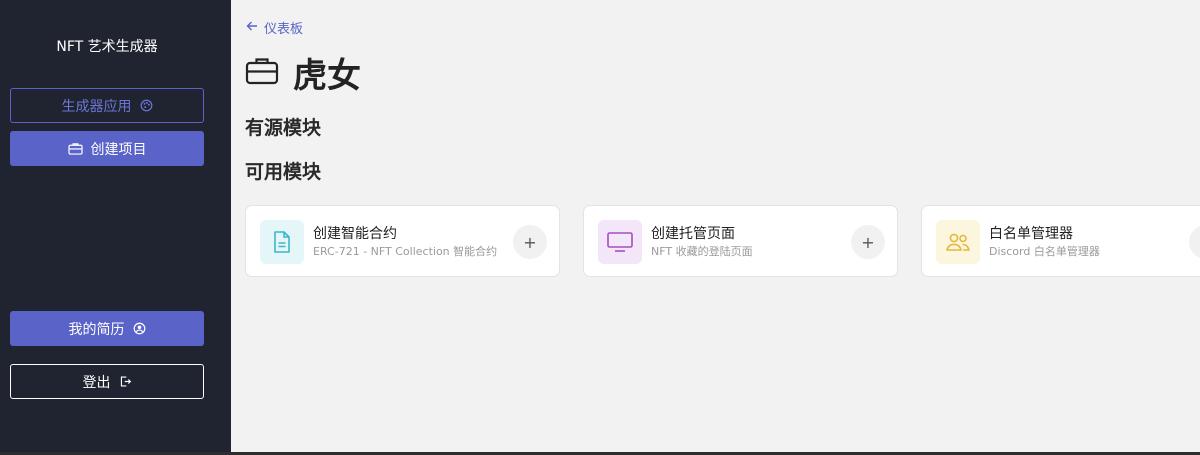 This screenshot has width=1200, height=455. What do you see at coordinates (702, 251) in the screenshot?
I see `card-subtitle: NFT 收藏的登陆页面` at bounding box center [702, 251].